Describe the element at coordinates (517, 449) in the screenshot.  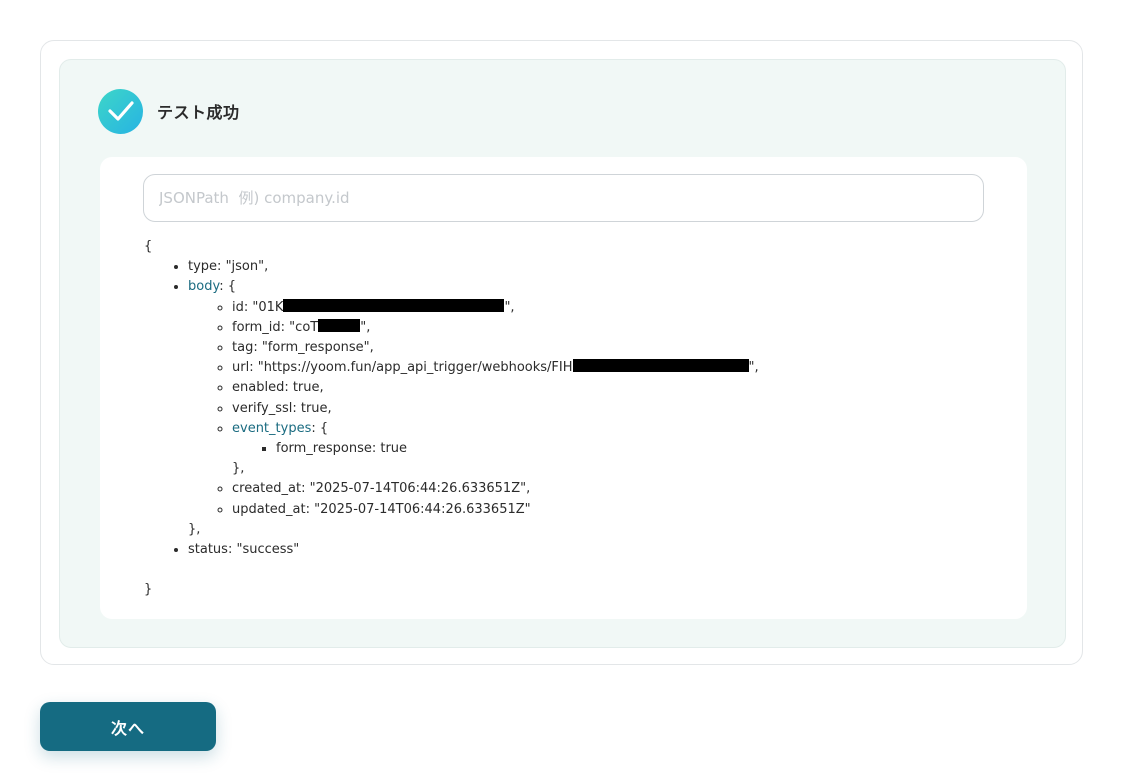
I see `json-item-form-response: form_response: true` at that location.